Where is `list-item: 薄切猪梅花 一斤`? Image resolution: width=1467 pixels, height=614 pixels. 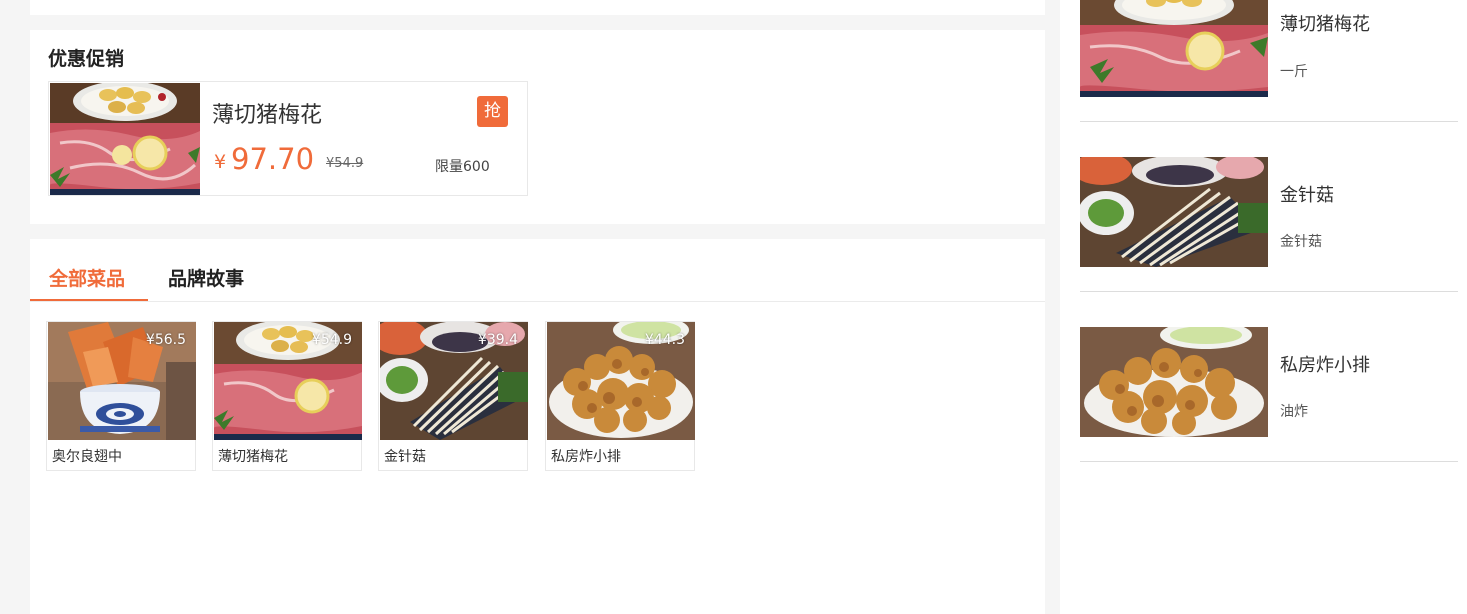 list-item: 薄切猪梅花 一斤 is located at coordinates (1269, 61).